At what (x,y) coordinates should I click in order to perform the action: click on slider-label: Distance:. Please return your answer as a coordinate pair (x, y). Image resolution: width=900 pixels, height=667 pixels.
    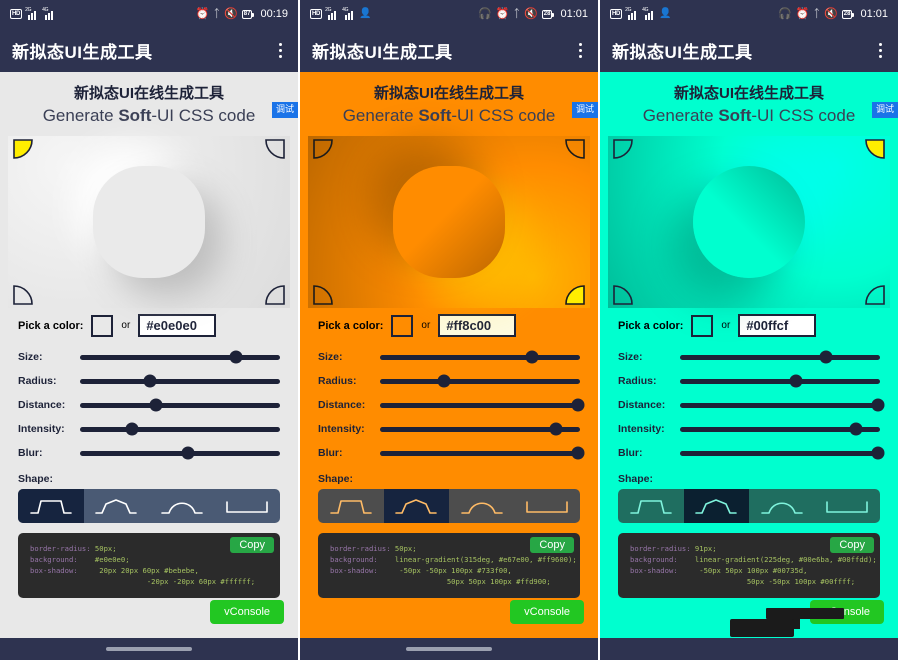
    Looking at the image, I should click on (642, 405).